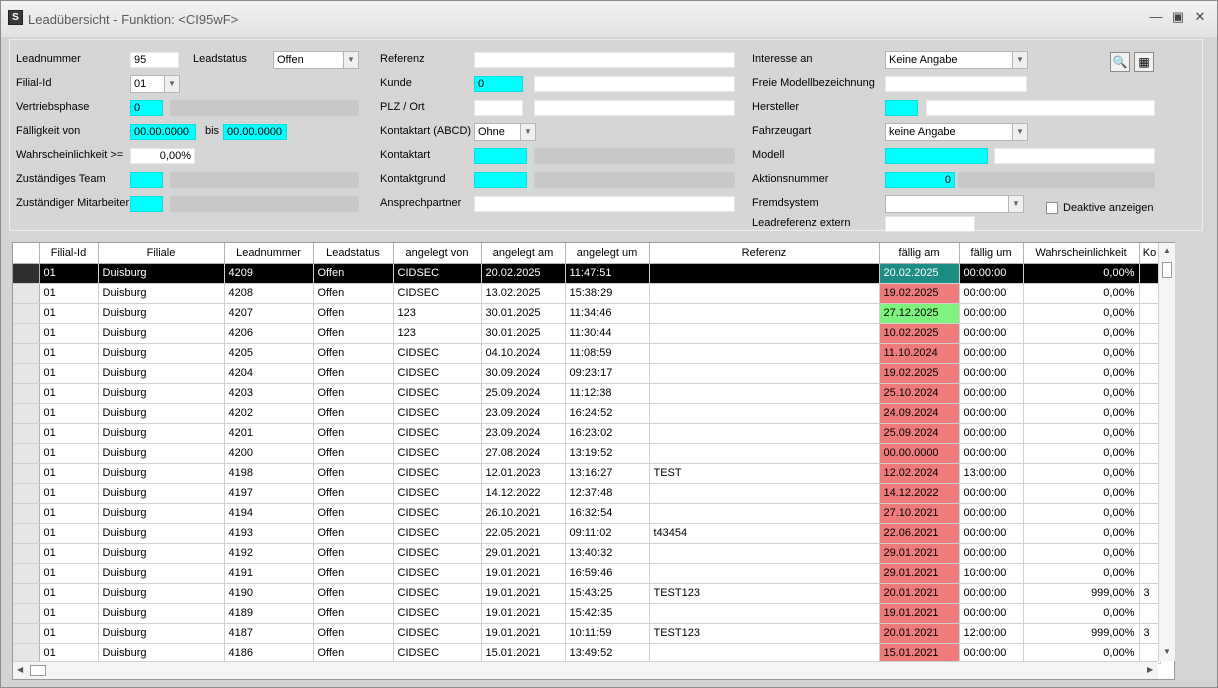  I want to click on maximize-icon: ▣, so click(1178, 17).